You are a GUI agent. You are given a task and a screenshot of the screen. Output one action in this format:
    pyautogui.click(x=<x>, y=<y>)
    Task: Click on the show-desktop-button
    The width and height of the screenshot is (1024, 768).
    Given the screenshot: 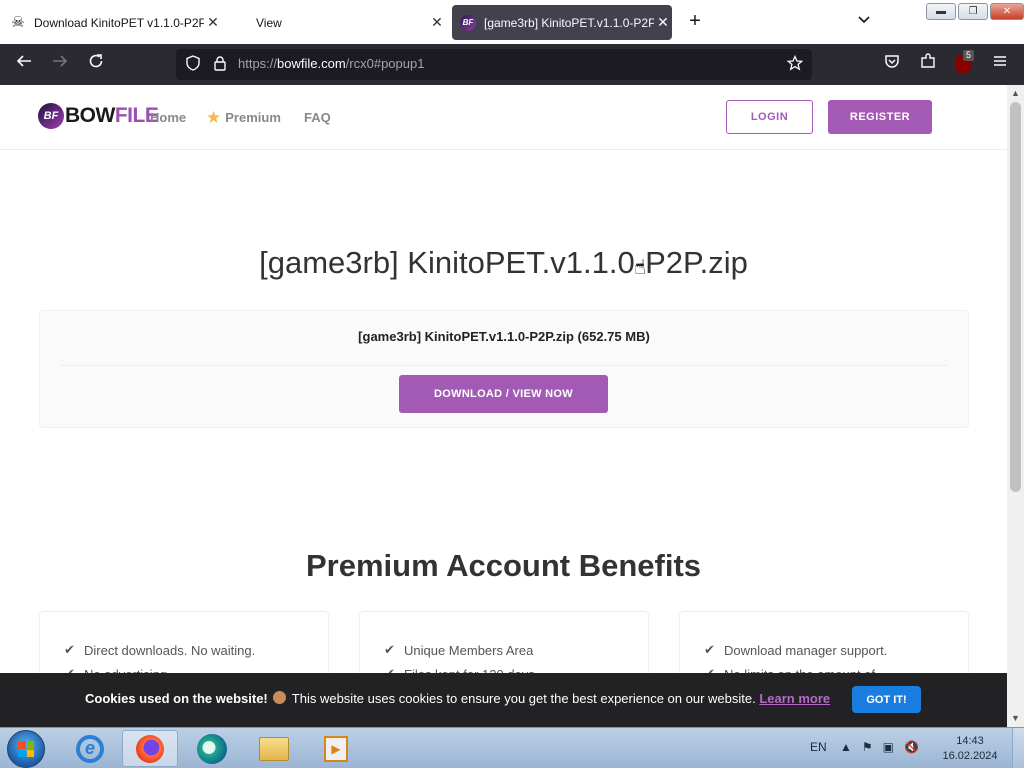 What is the action you would take?
    pyautogui.click(x=1018, y=748)
    